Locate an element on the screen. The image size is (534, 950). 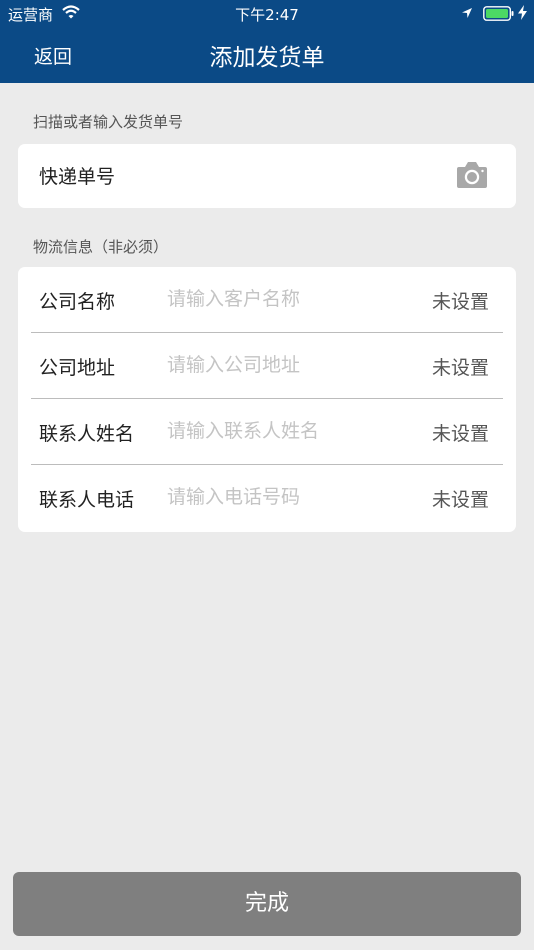
charging-bolt-icon is located at coordinates (522, 12).